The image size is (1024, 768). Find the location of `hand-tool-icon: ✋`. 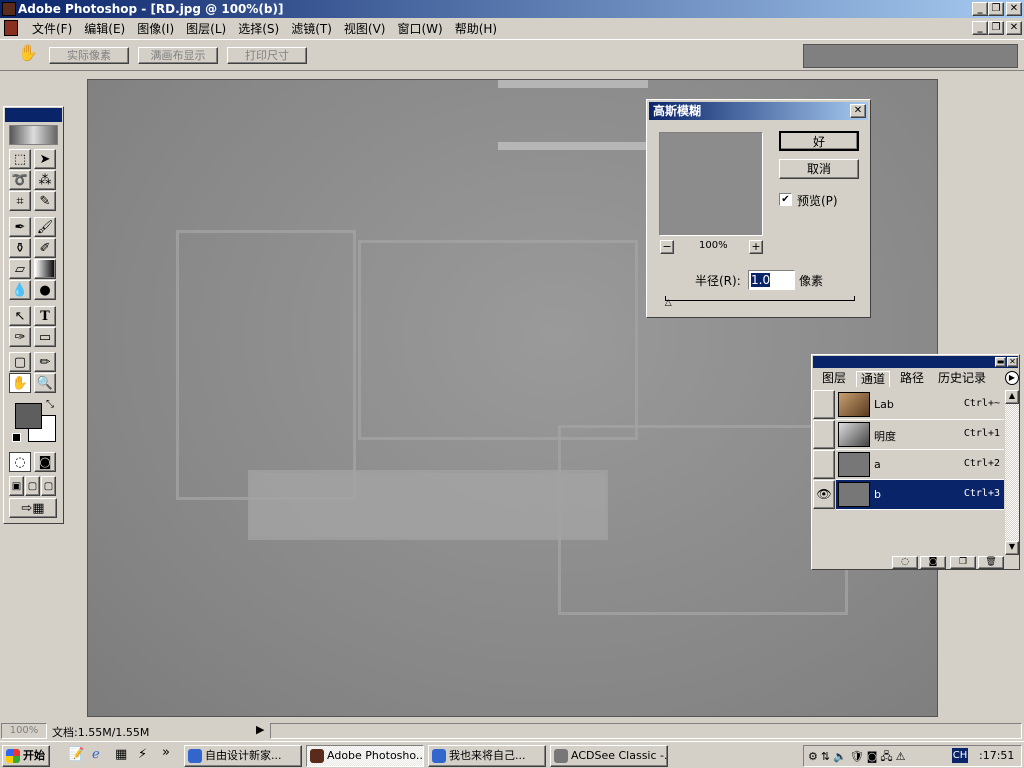

hand-tool-icon: ✋ is located at coordinates (20, 383).